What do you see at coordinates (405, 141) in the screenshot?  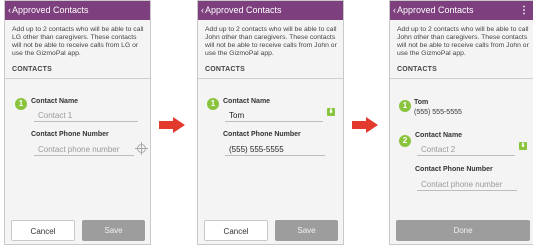 I see `step-2-badge: 2` at bounding box center [405, 141].